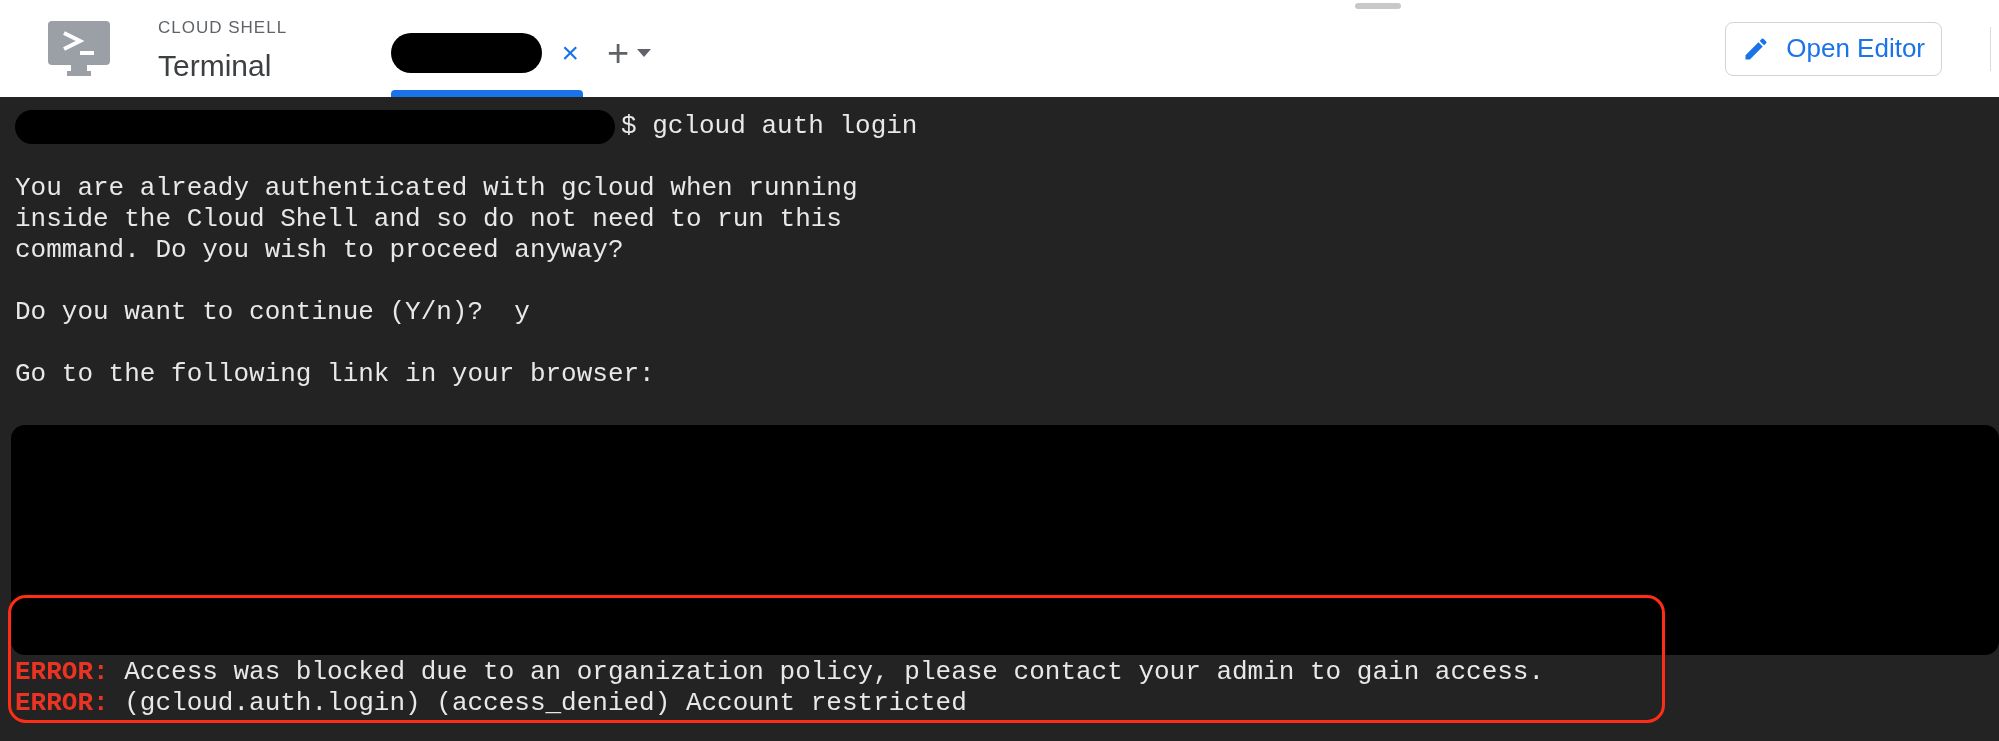 The height and width of the screenshot is (741, 1999). I want to click on output-line: Go to the following link in your browser:, so click(335, 374).